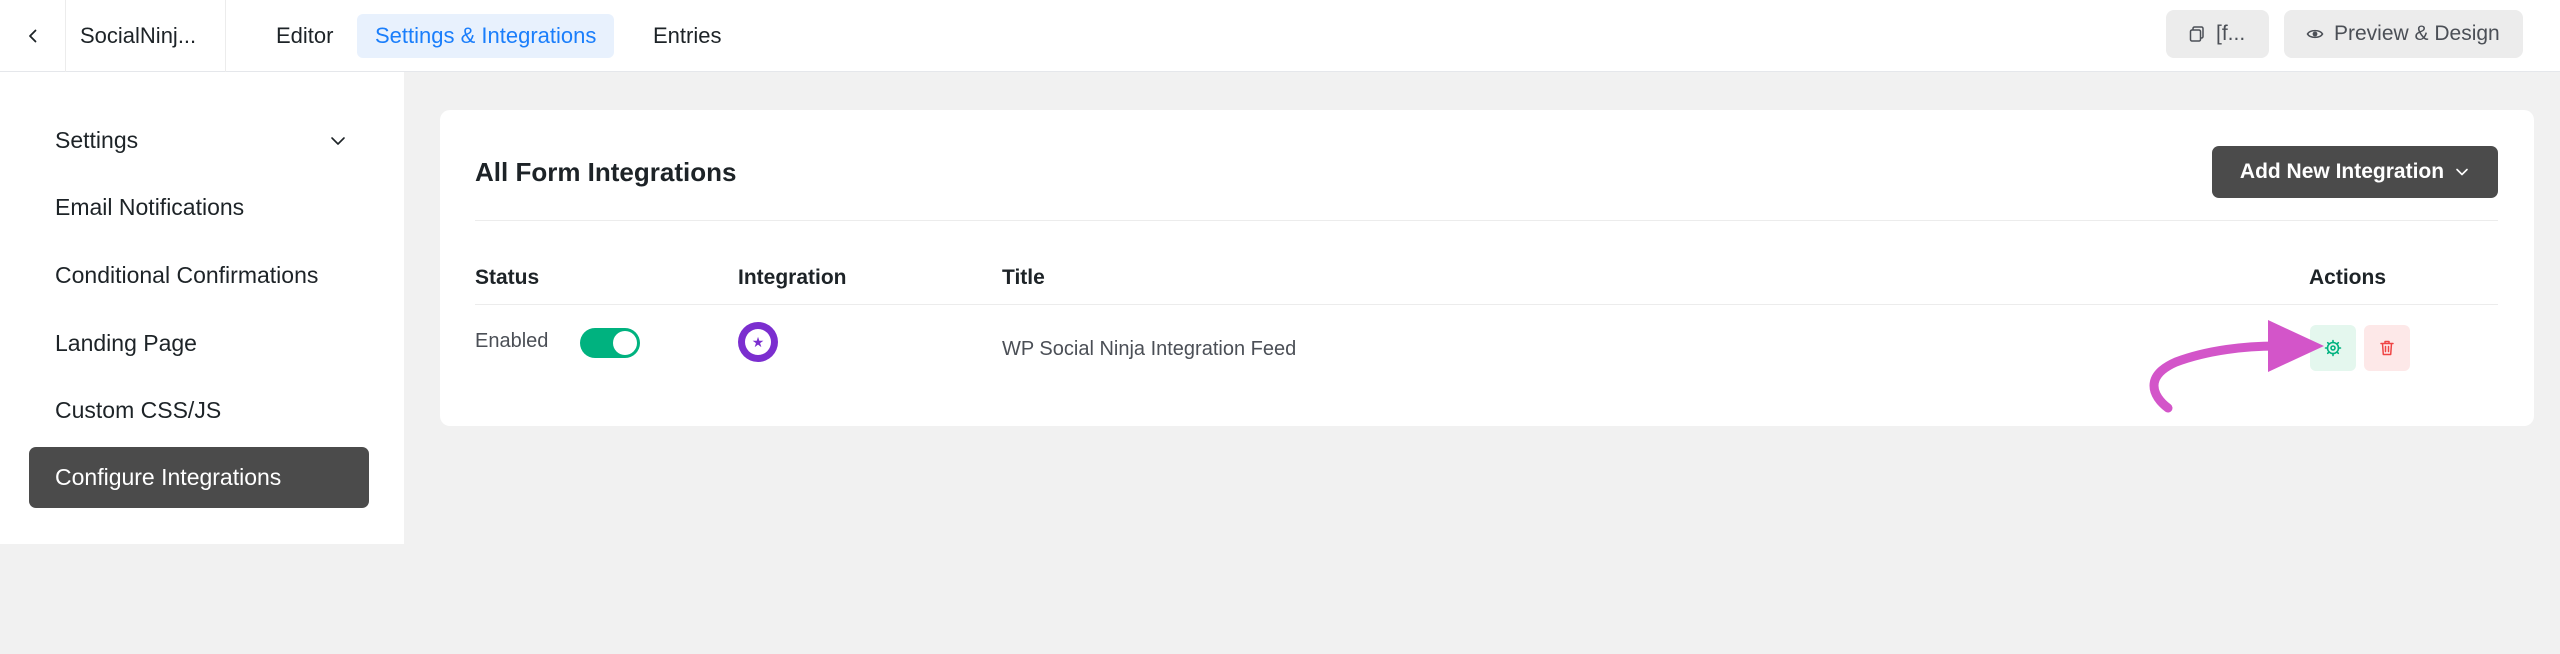  I want to click on page-title: All Form Integrations, so click(606, 172).